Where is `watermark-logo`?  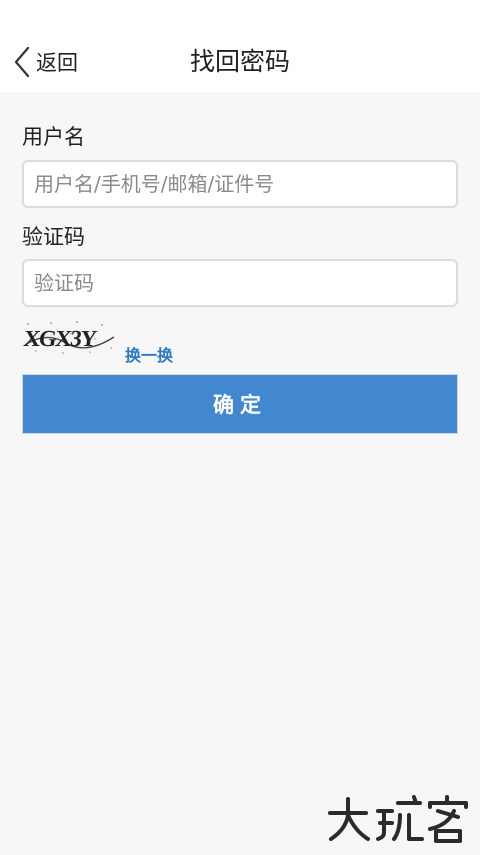 watermark-logo is located at coordinates (399, 821).